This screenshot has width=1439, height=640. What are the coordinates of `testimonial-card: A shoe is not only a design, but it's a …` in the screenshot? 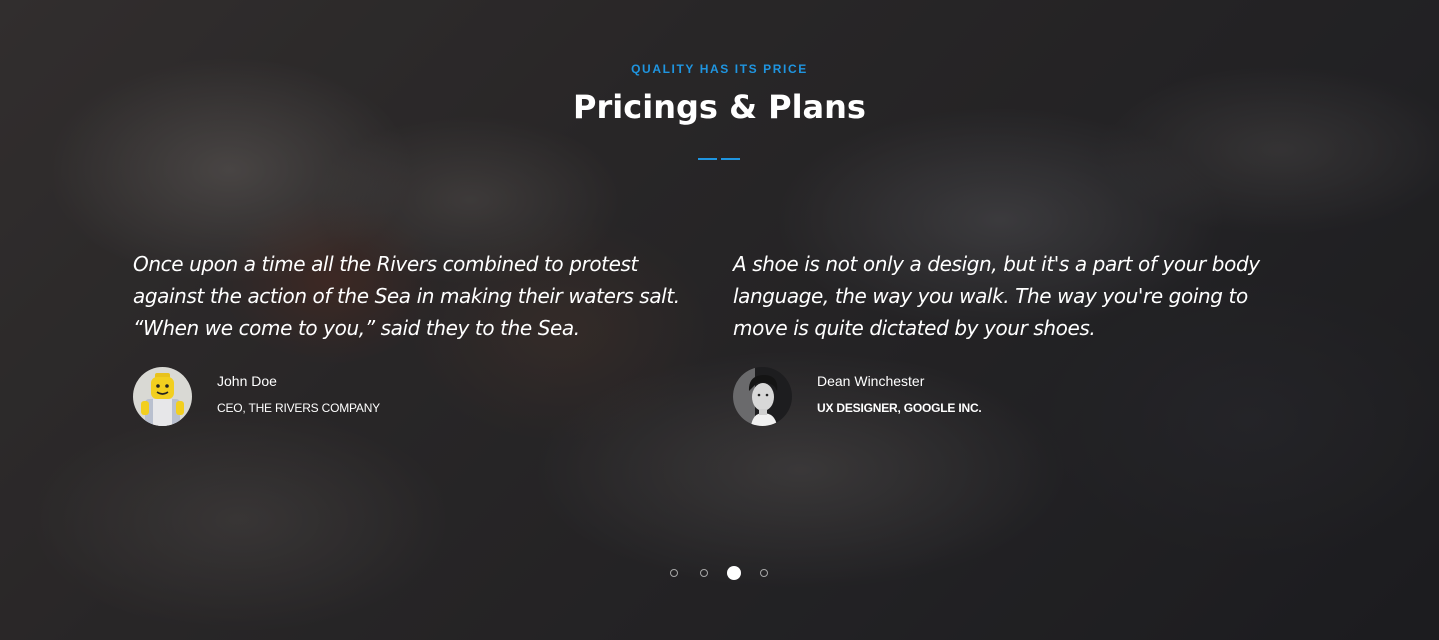 It's located at (1013, 337).